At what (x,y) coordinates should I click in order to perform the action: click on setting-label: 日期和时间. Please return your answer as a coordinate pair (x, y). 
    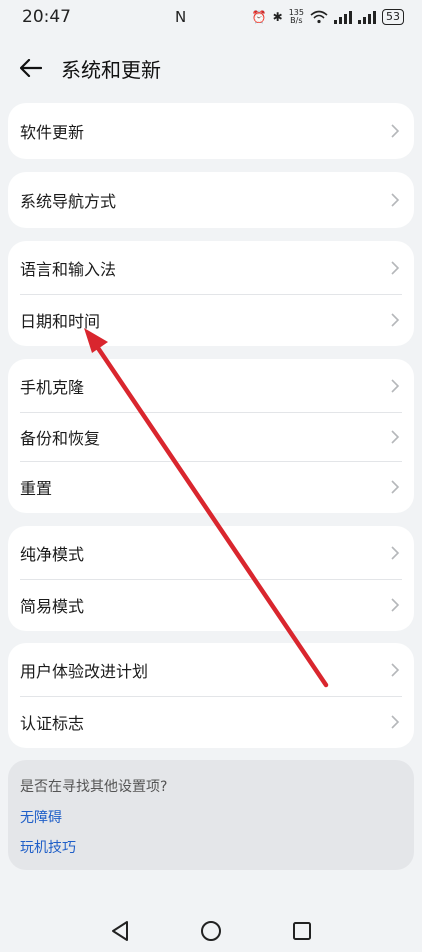
    Looking at the image, I should click on (60, 321).